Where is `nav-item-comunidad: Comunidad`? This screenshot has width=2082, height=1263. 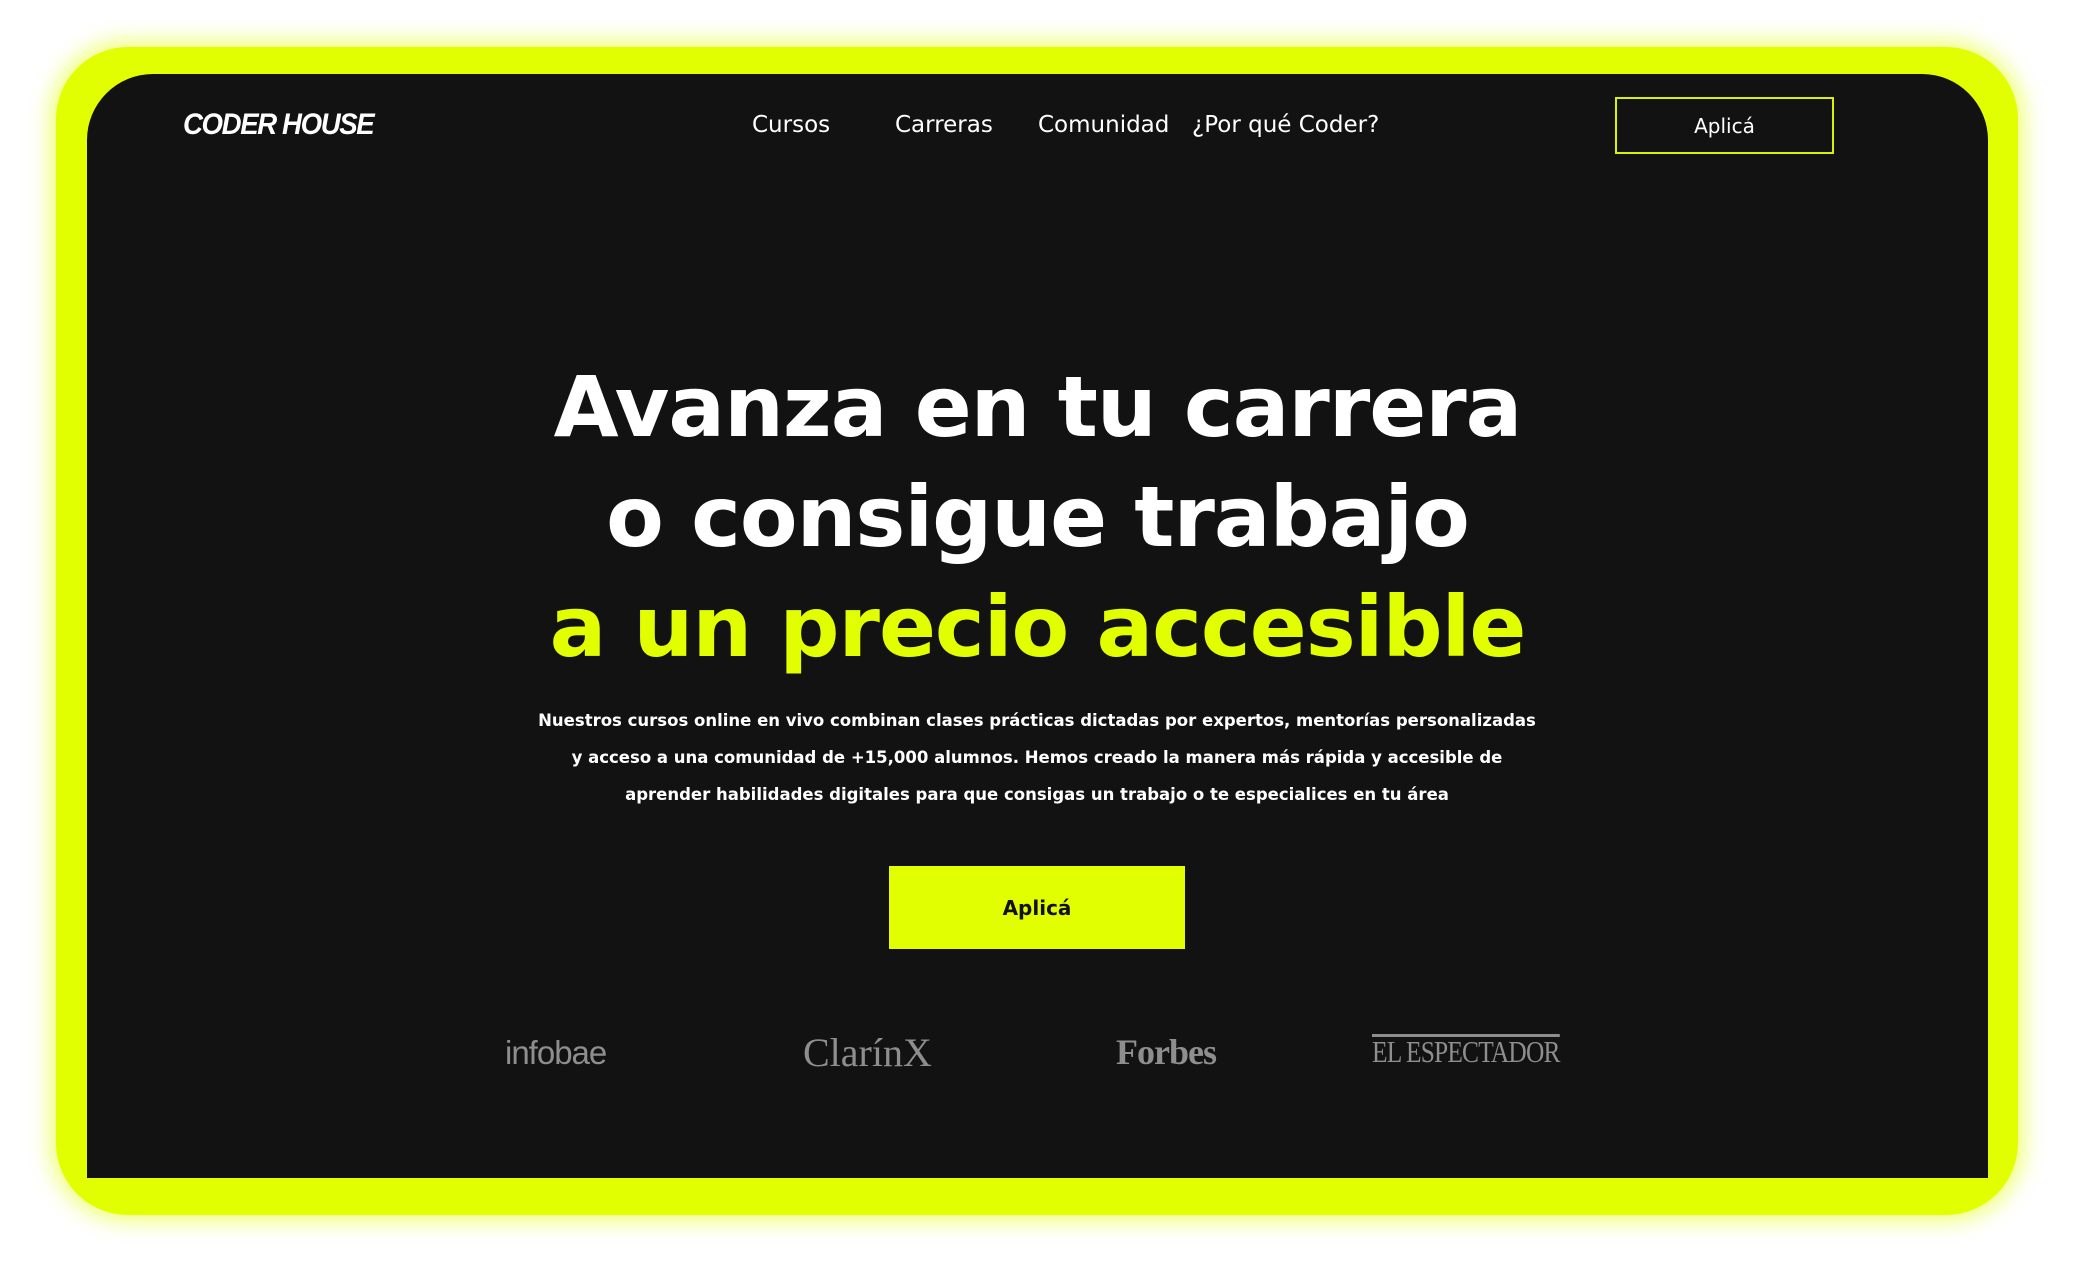
nav-item-comunidad: Comunidad is located at coordinates (1103, 125).